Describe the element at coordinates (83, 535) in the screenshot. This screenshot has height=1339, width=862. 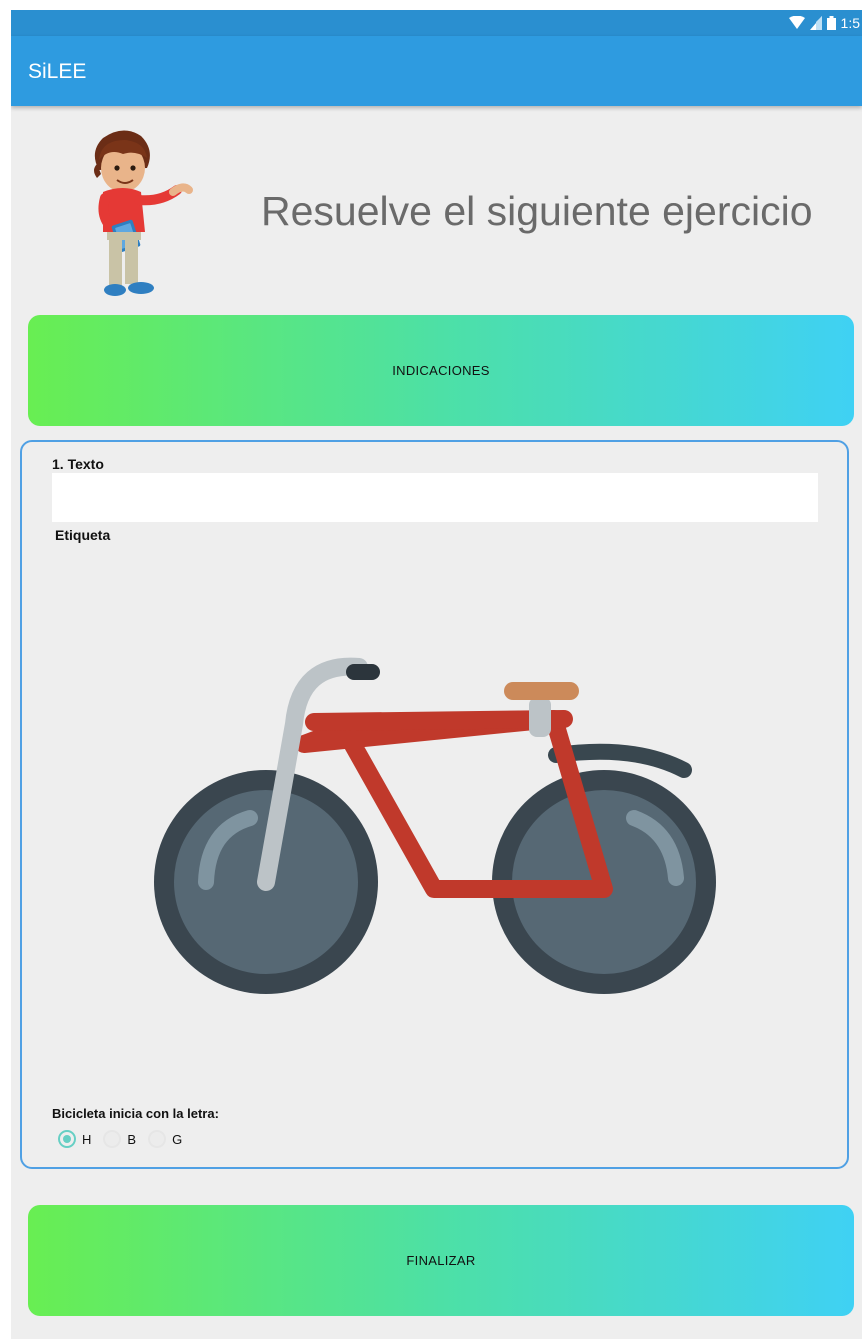
I see `tag-label: Etiqueta` at that location.